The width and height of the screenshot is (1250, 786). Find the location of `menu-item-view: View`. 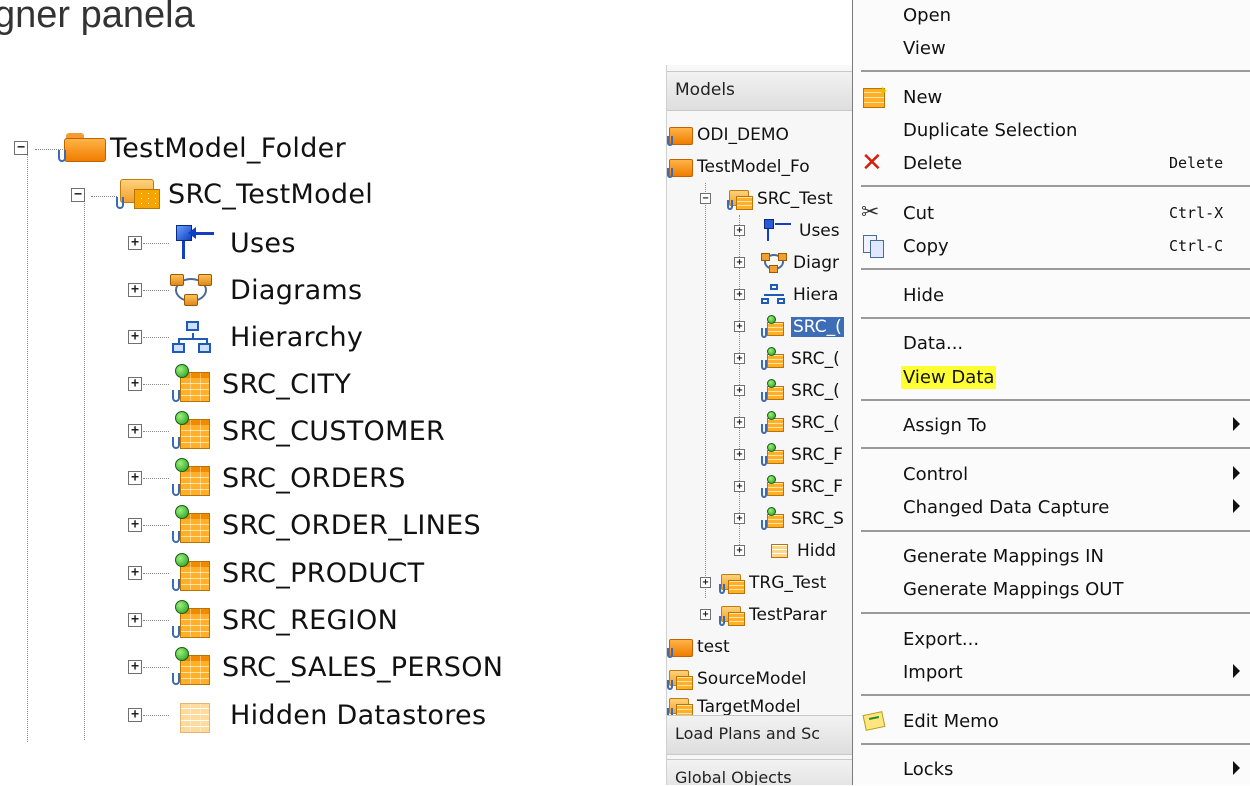

menu-item-view: View is located at coordinates (1051, 48).